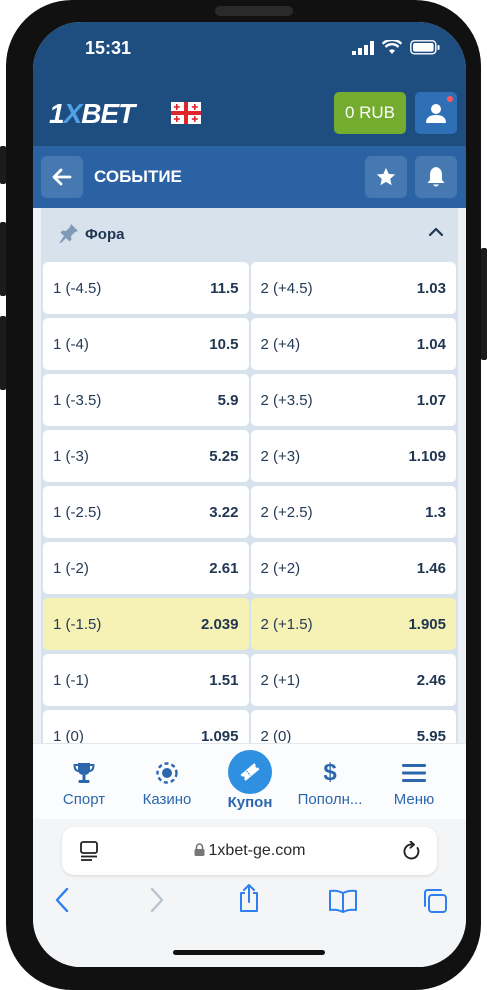 This screenshot has width=487, height=990. I want to click on odds-row-highlighted: 1 (-1.5) 2.039 2 (+1.5) 1.905, so click(249, 623).